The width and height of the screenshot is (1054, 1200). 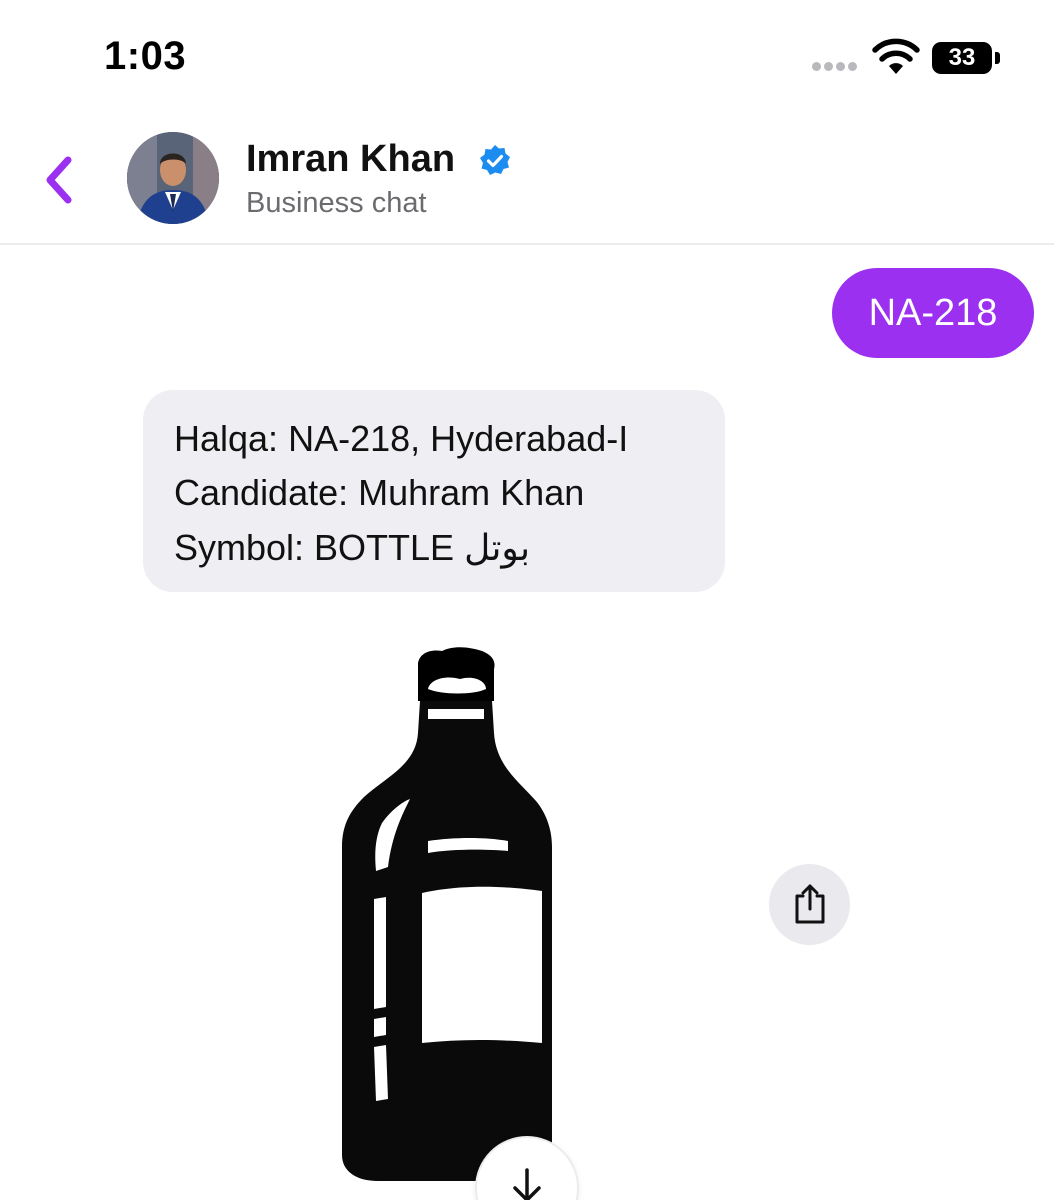 I want to click on avatar-photo, so click(x=173, y=178).